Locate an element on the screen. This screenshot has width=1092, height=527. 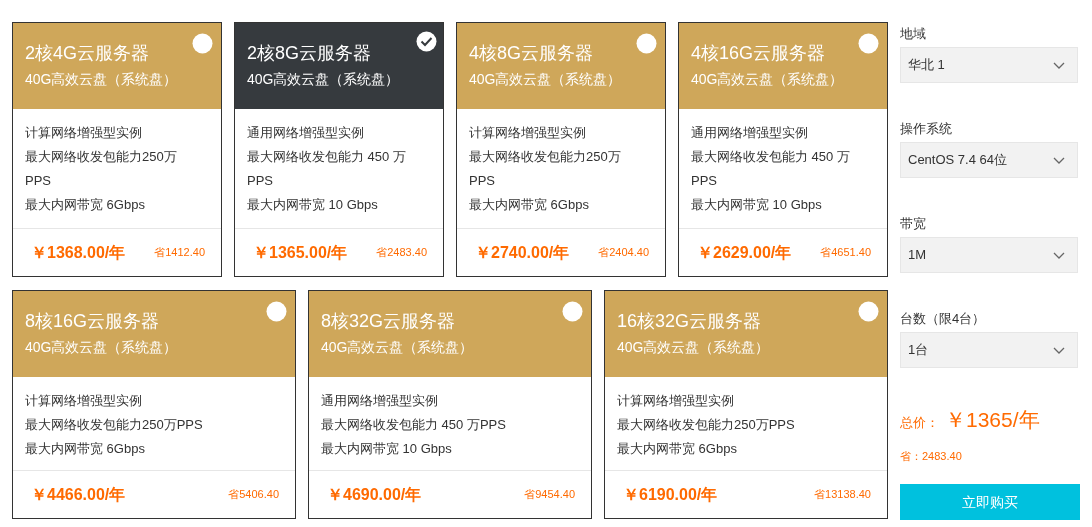
total-saving: 省：2483.40 is located at coordinates (931, 456).